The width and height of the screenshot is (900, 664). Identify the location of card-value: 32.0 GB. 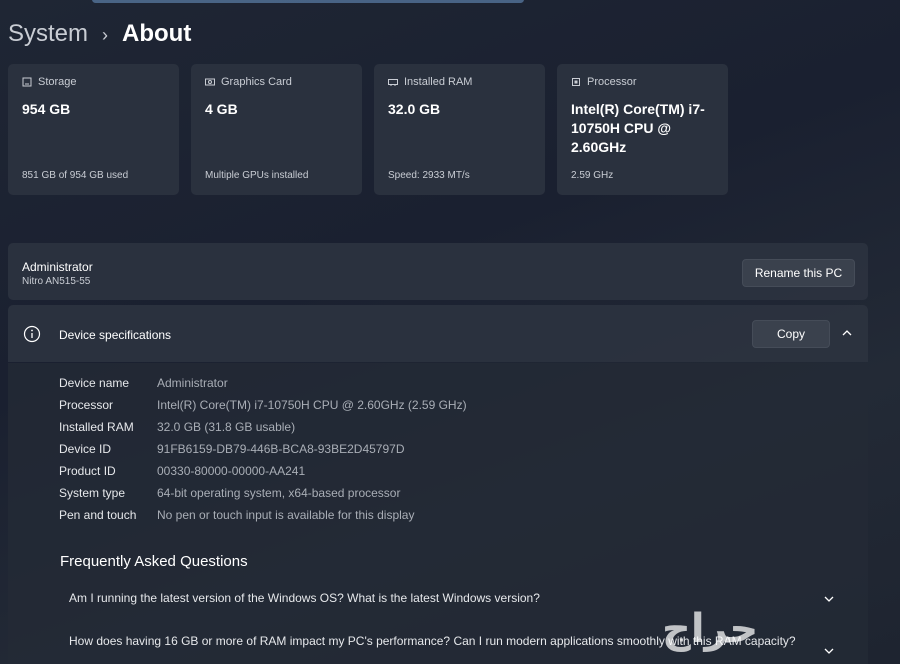
(414, 109).